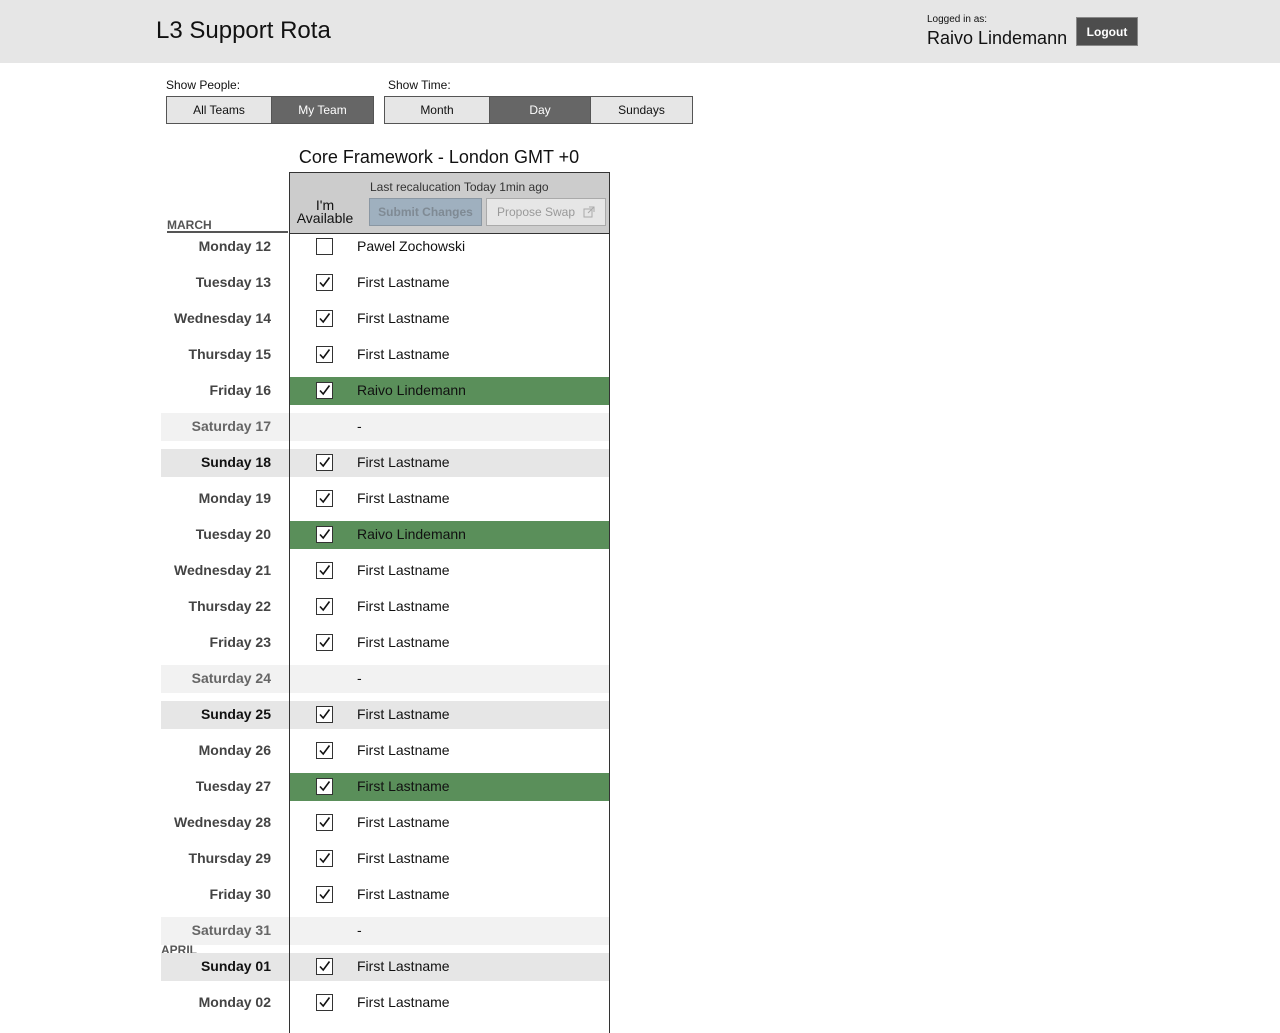 This screenshot has height=1033, width=1280. I want to click on day-label: Friday 23, so click(240, 642).